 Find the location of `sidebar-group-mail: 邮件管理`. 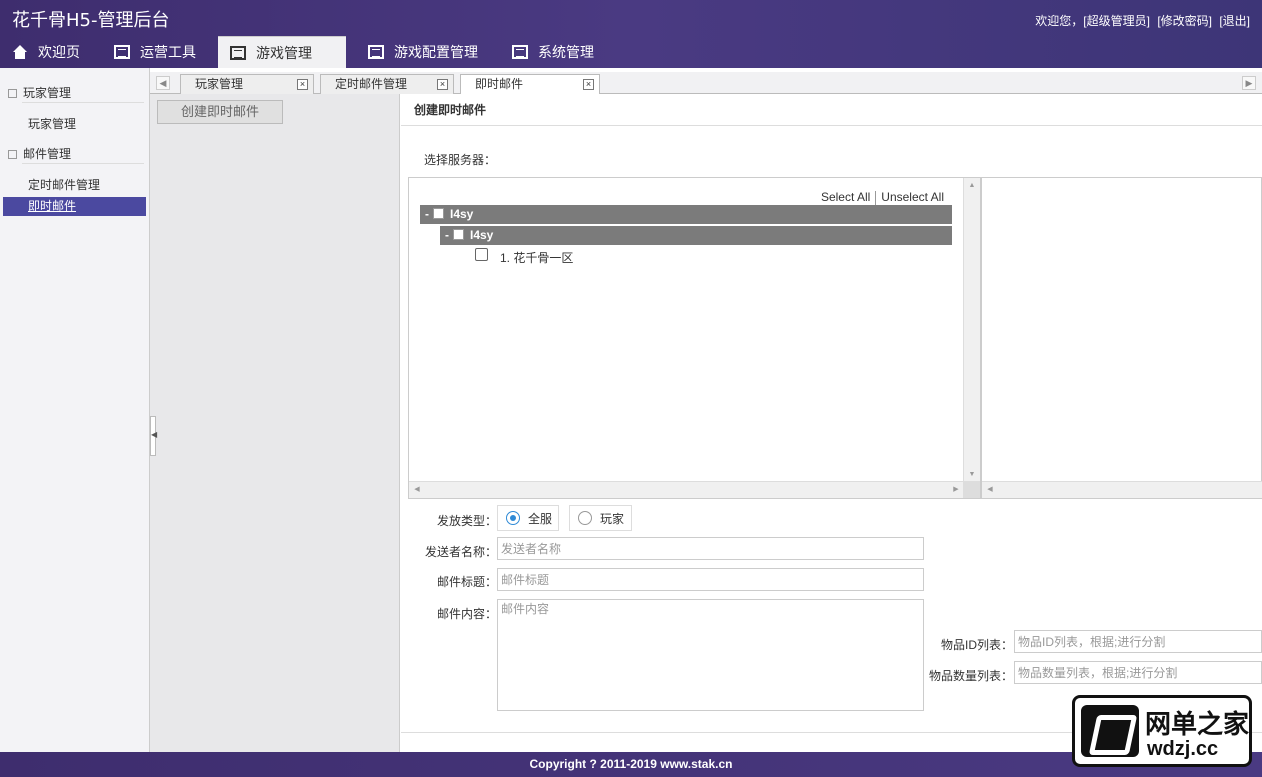

sidebar-group-mail: 邮件管理 is located at coordinates (39, 153).